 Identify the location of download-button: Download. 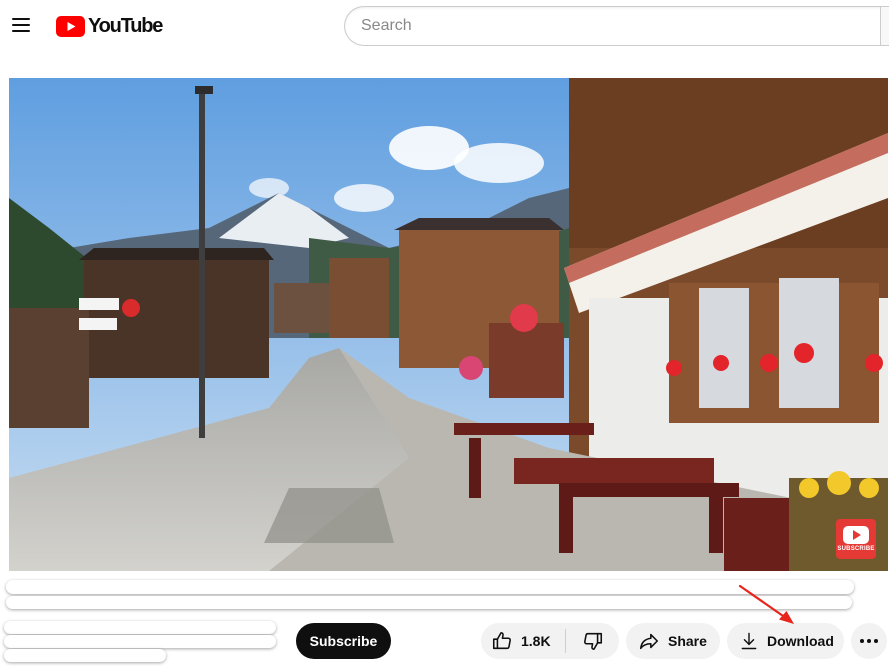
(785, 641).